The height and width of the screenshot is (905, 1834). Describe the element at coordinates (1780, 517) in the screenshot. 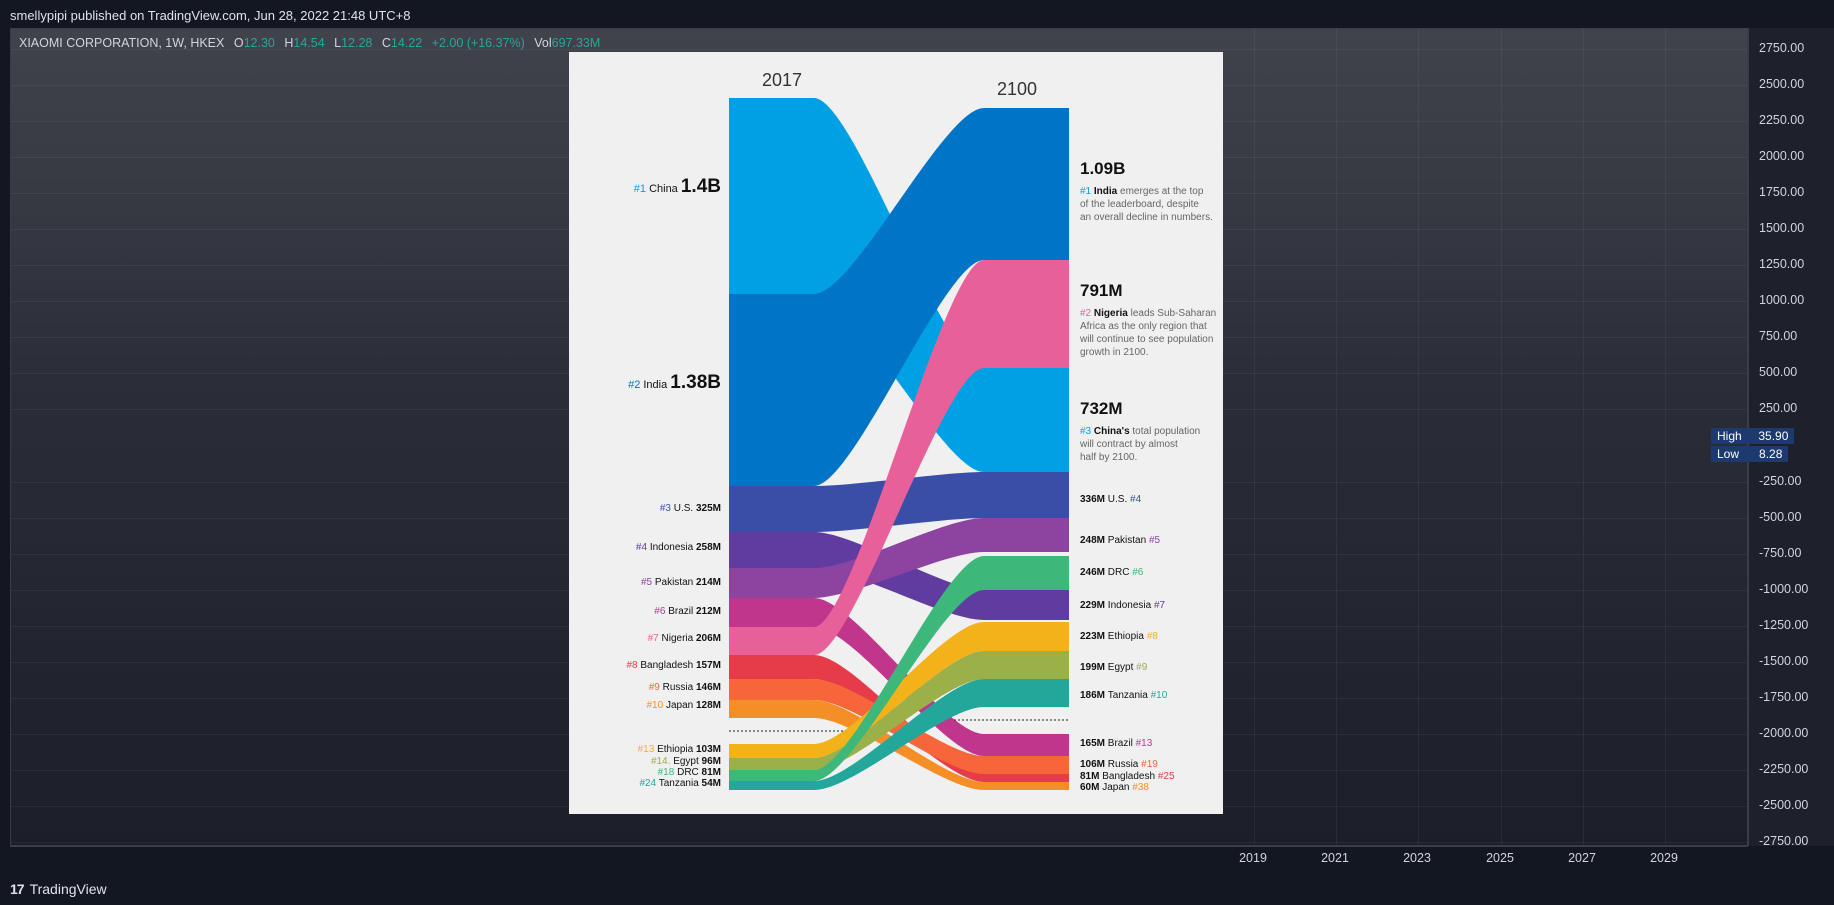

I see `price-tick-label: -500.00` at that location.